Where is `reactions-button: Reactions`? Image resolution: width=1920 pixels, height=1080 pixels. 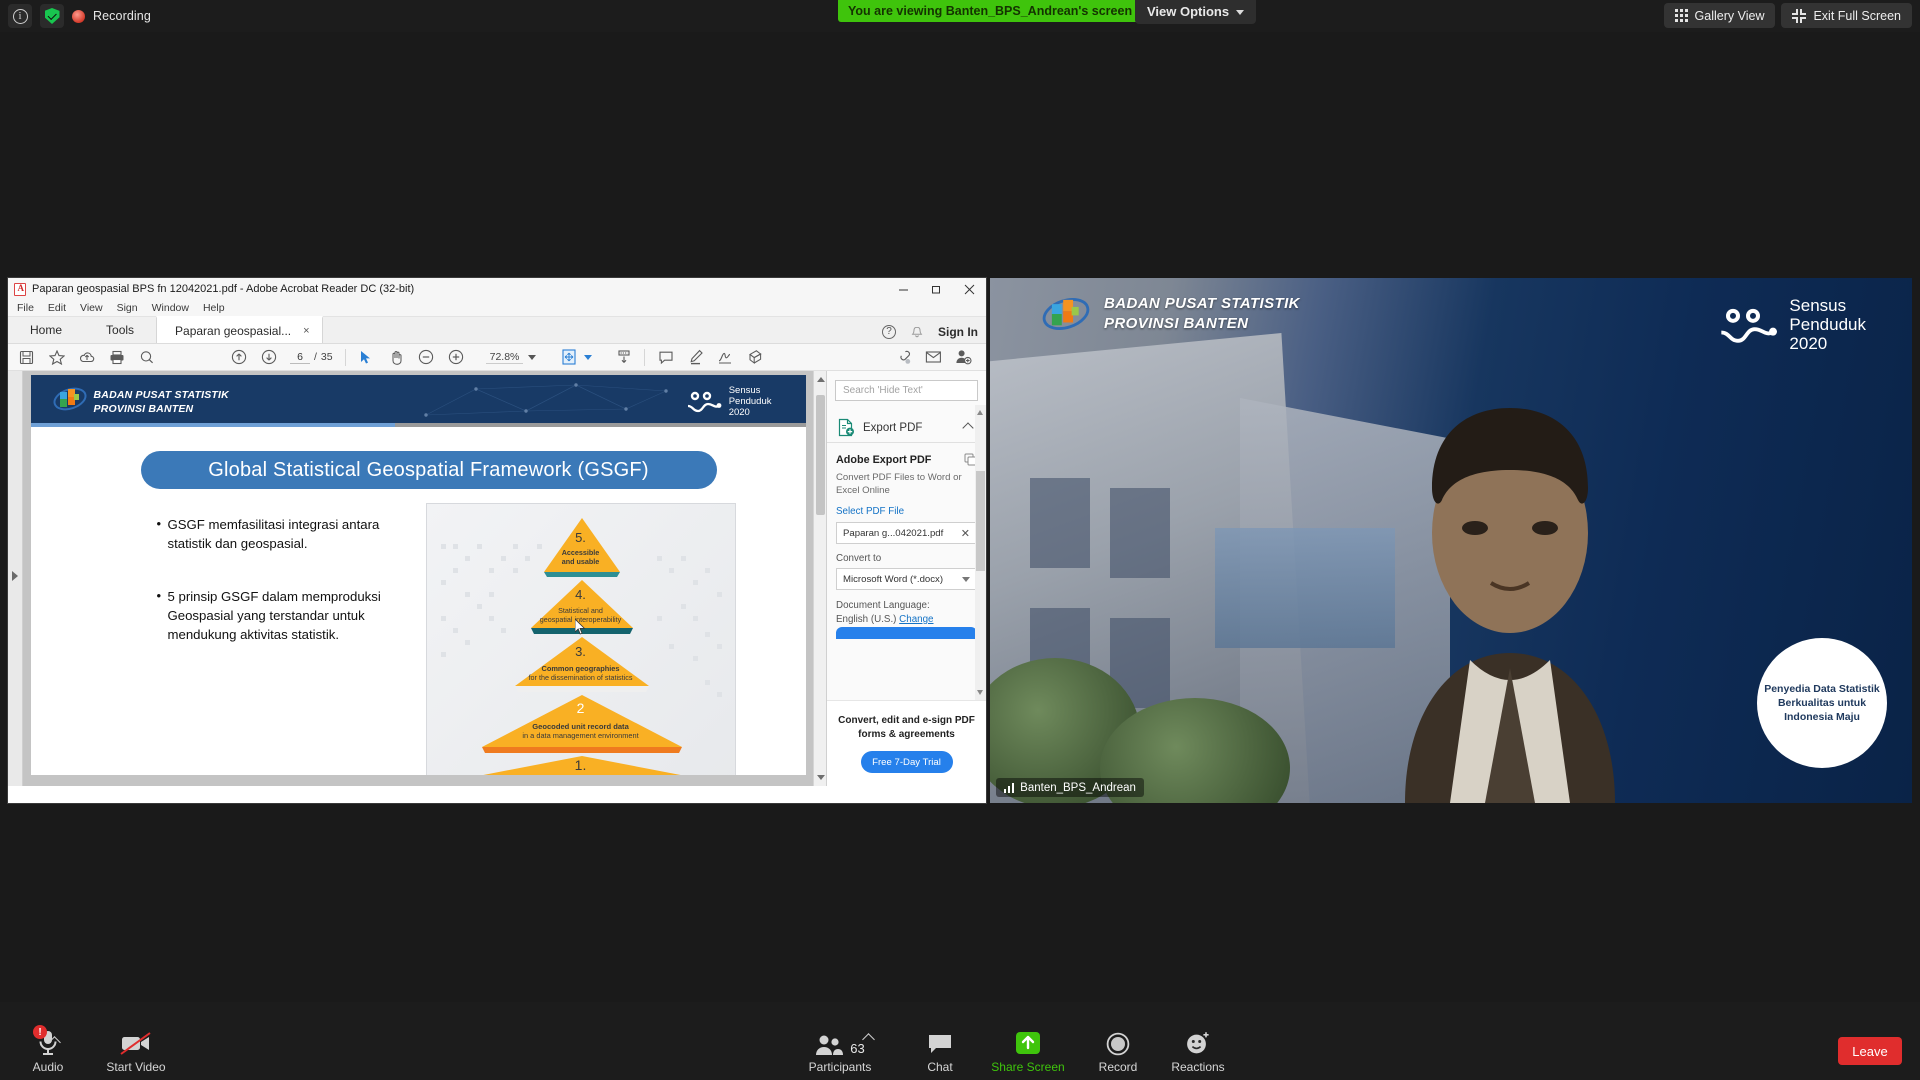 reactions-button: Reactions is located at coordinates (1198, 1050).